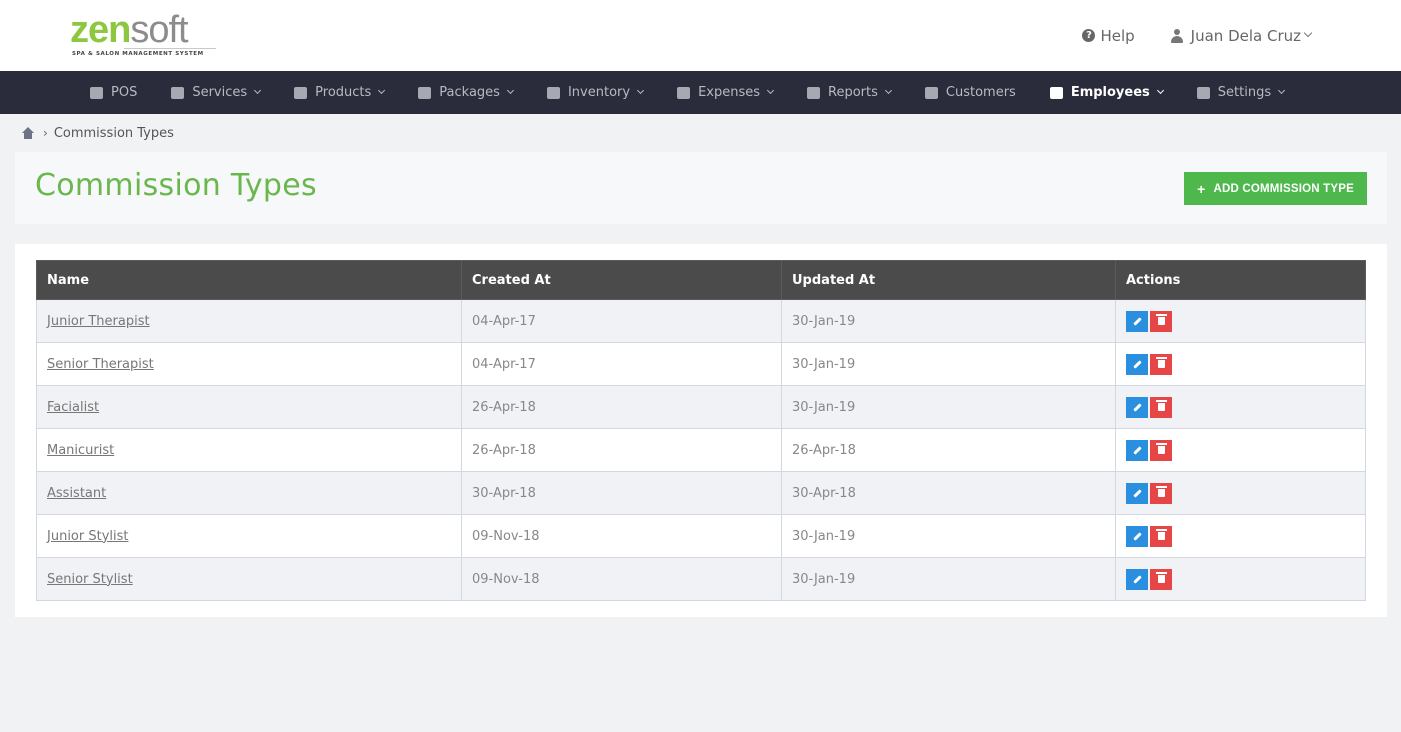 This screenshot has width=1401, height=732. Describe the element at coordinates (1056, 92) in the screenshot. I see `briefcase-icon` at that location.